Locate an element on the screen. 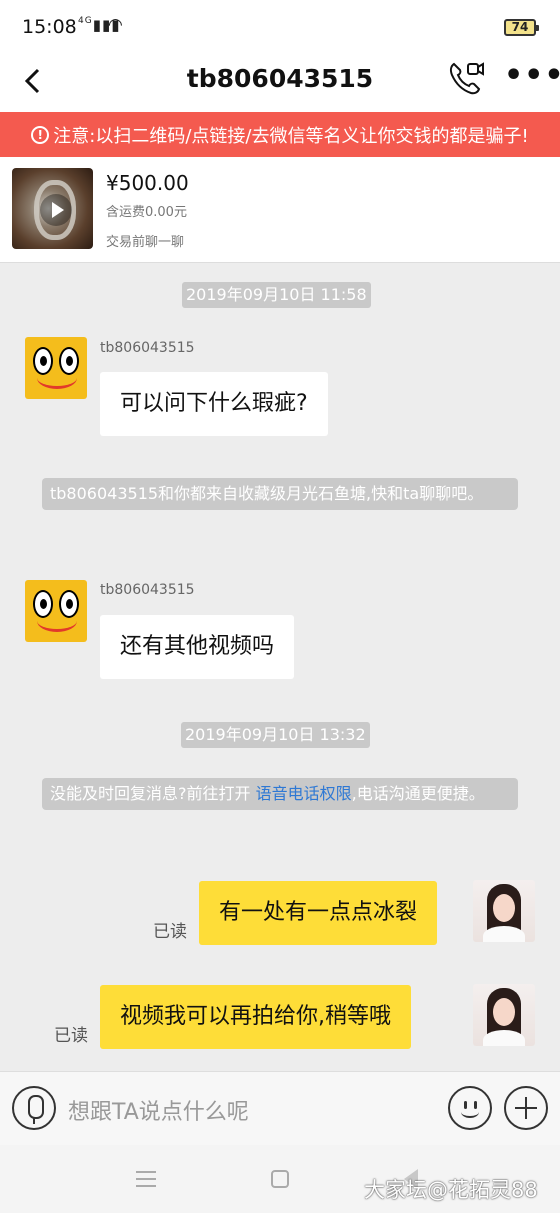 The height and width of the screenshot is (1213, 560). system-message: 没能及时回复消息?前往打开 语音电话权限,电话沟通更便捷。 is located at coordinates (280, 794).